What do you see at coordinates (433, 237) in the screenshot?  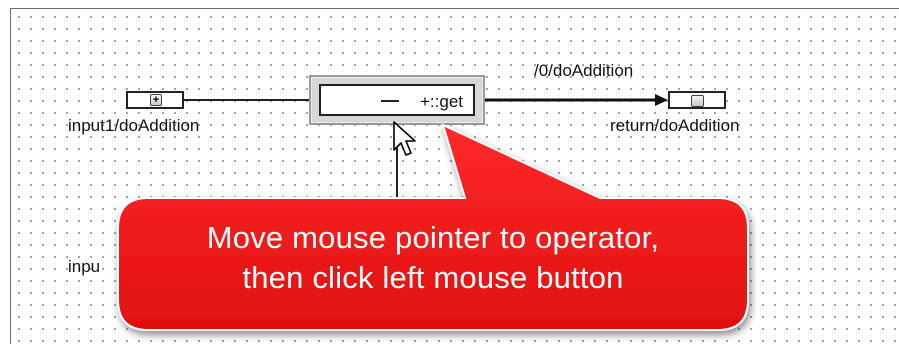 I see `callout-line-1: Move mouse pointer to operator,` at bounding box center [433, 237].